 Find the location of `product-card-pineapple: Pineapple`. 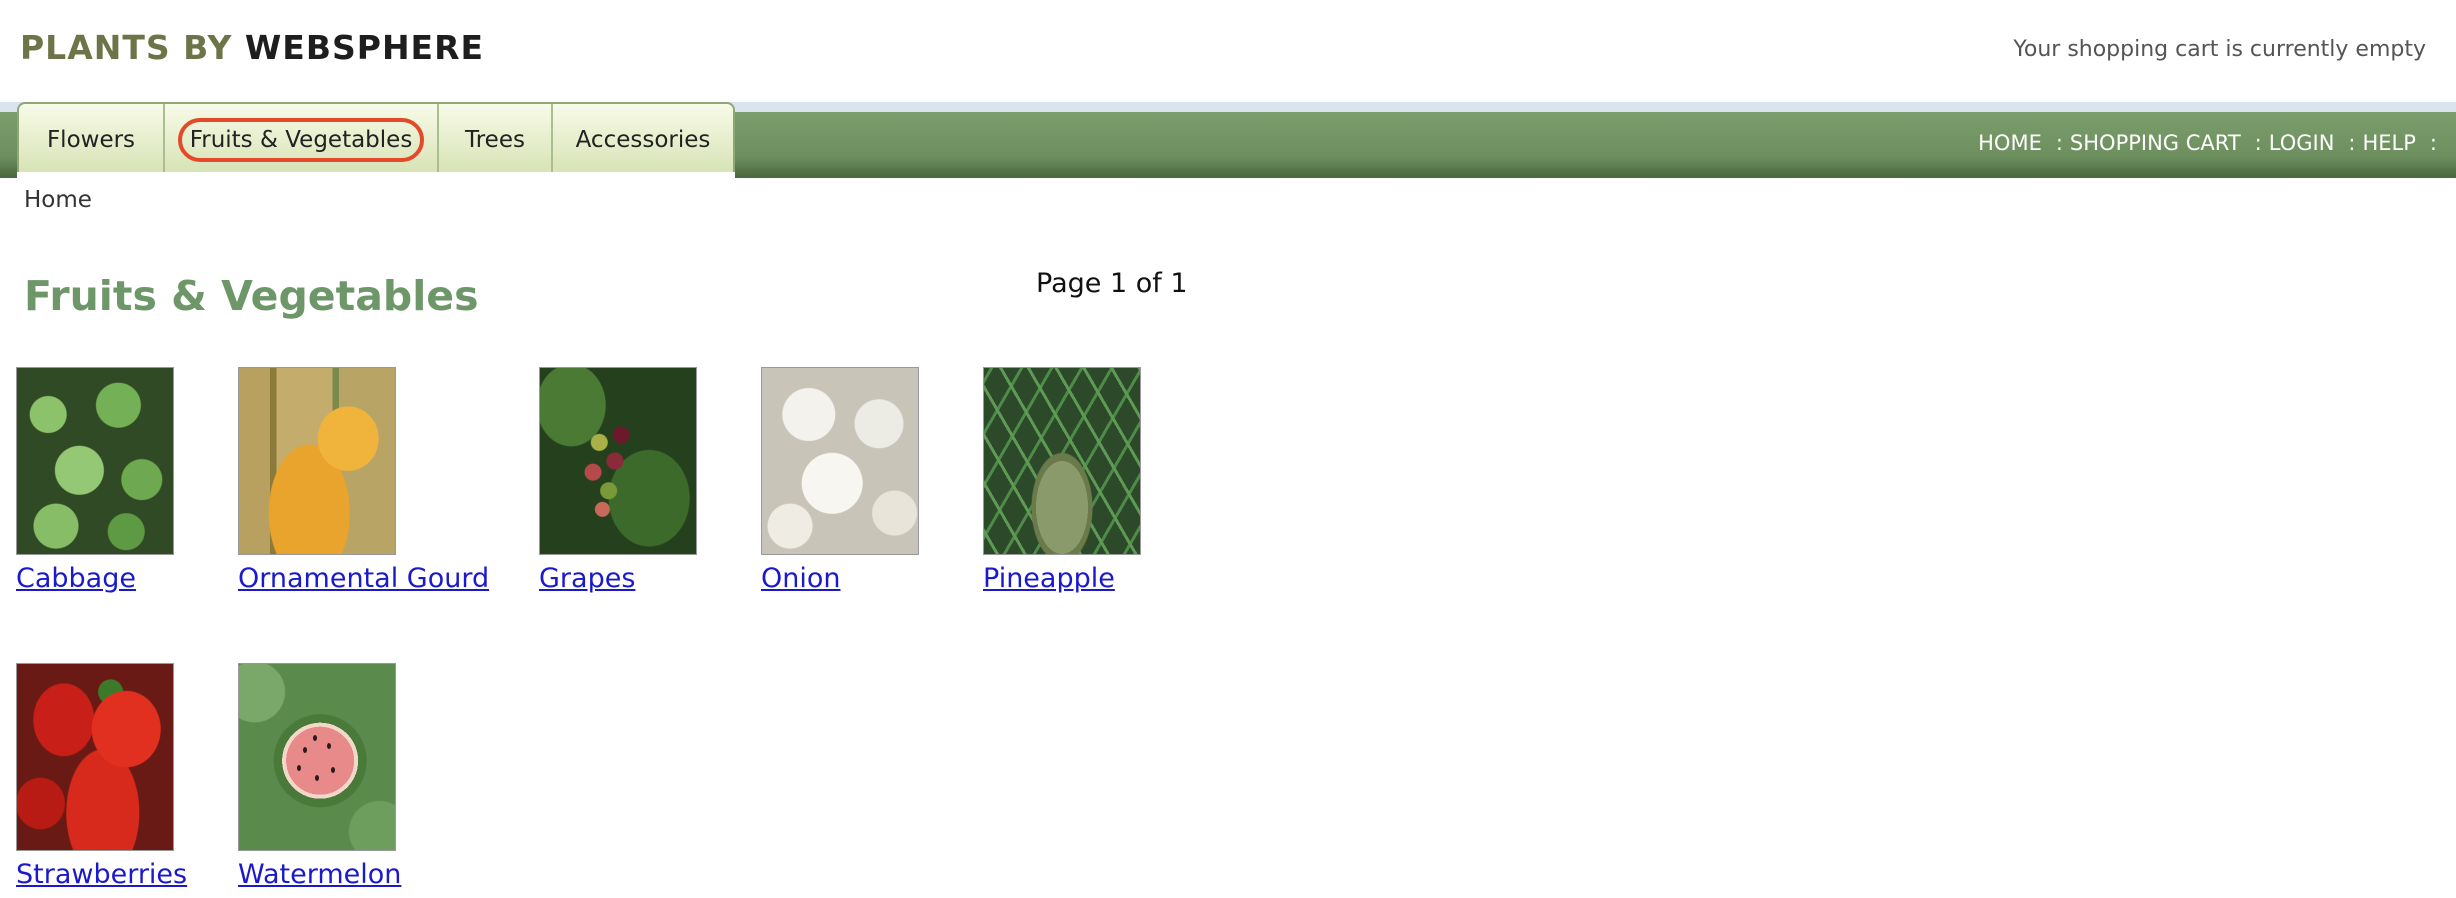

product-card-pineapple: Pineapple is located at coordinates (1062, 480).